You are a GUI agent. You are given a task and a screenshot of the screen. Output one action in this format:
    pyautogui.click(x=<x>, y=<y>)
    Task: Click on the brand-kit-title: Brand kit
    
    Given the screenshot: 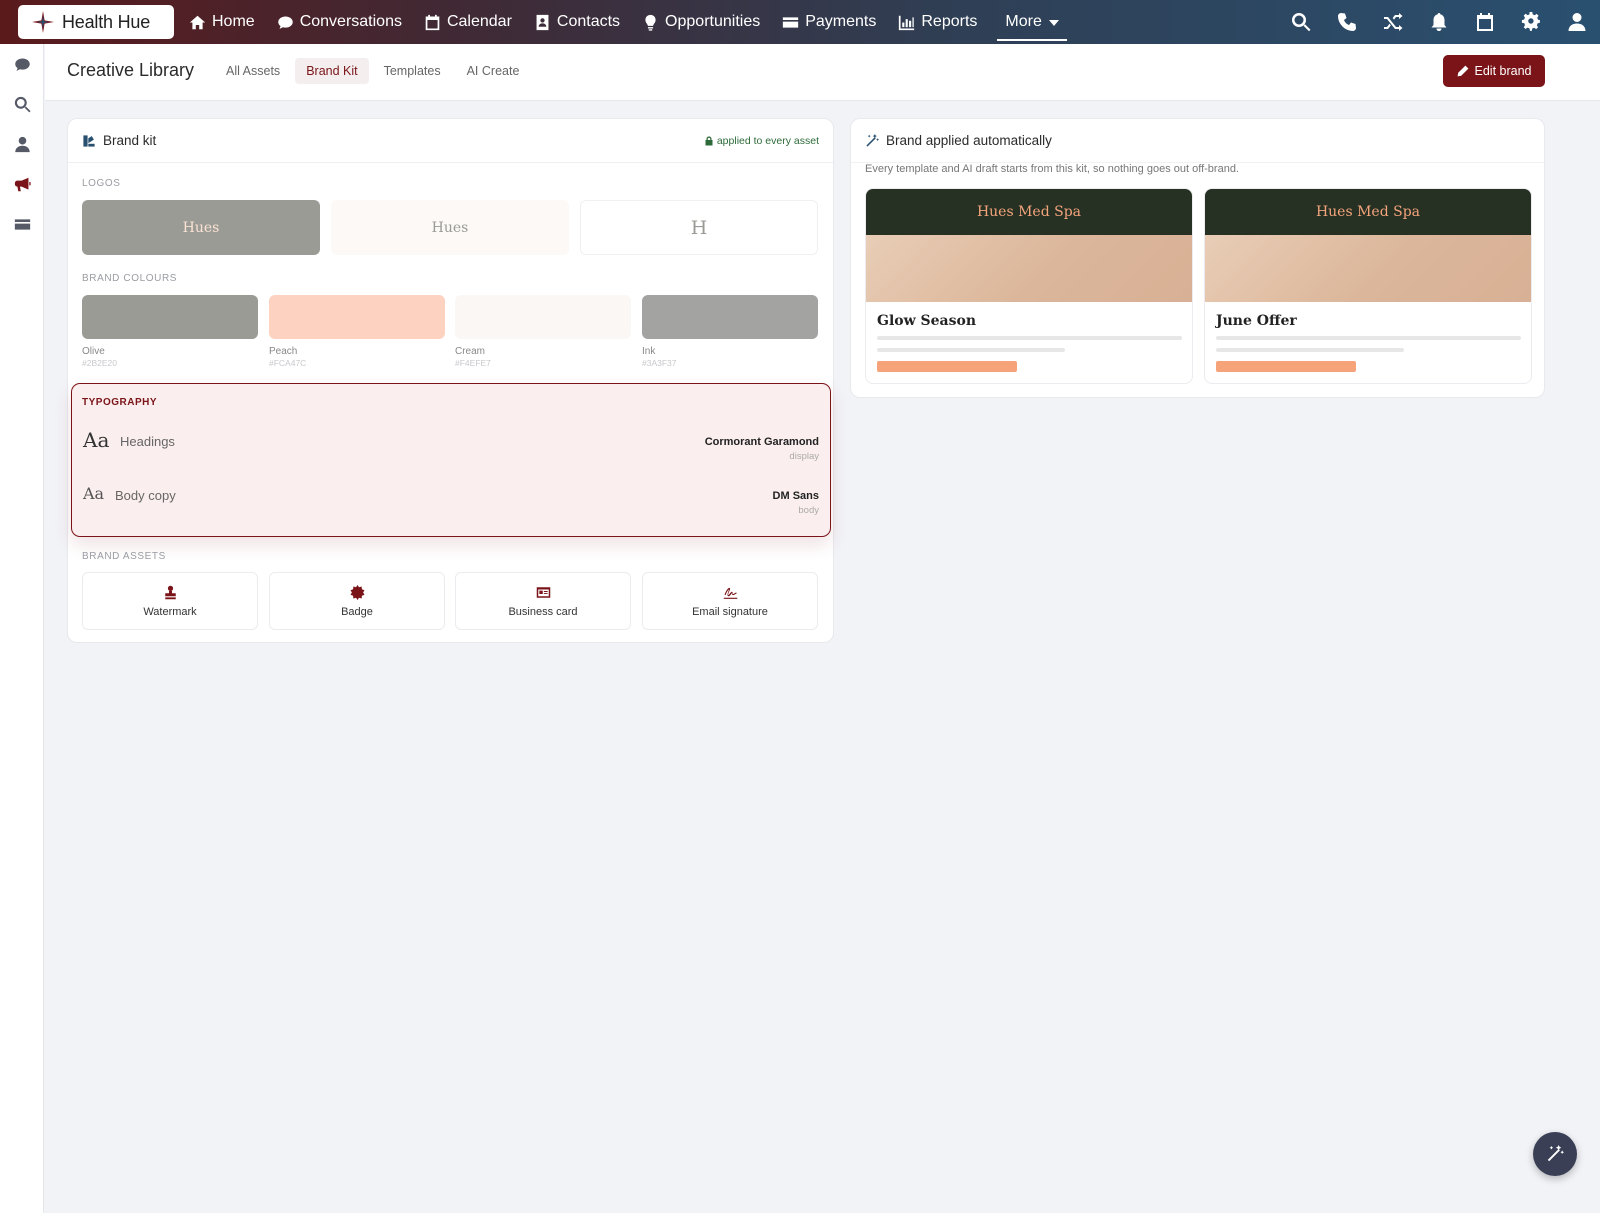 What is the action you would take?
    pyautogui.click(x=130, y=140)
    